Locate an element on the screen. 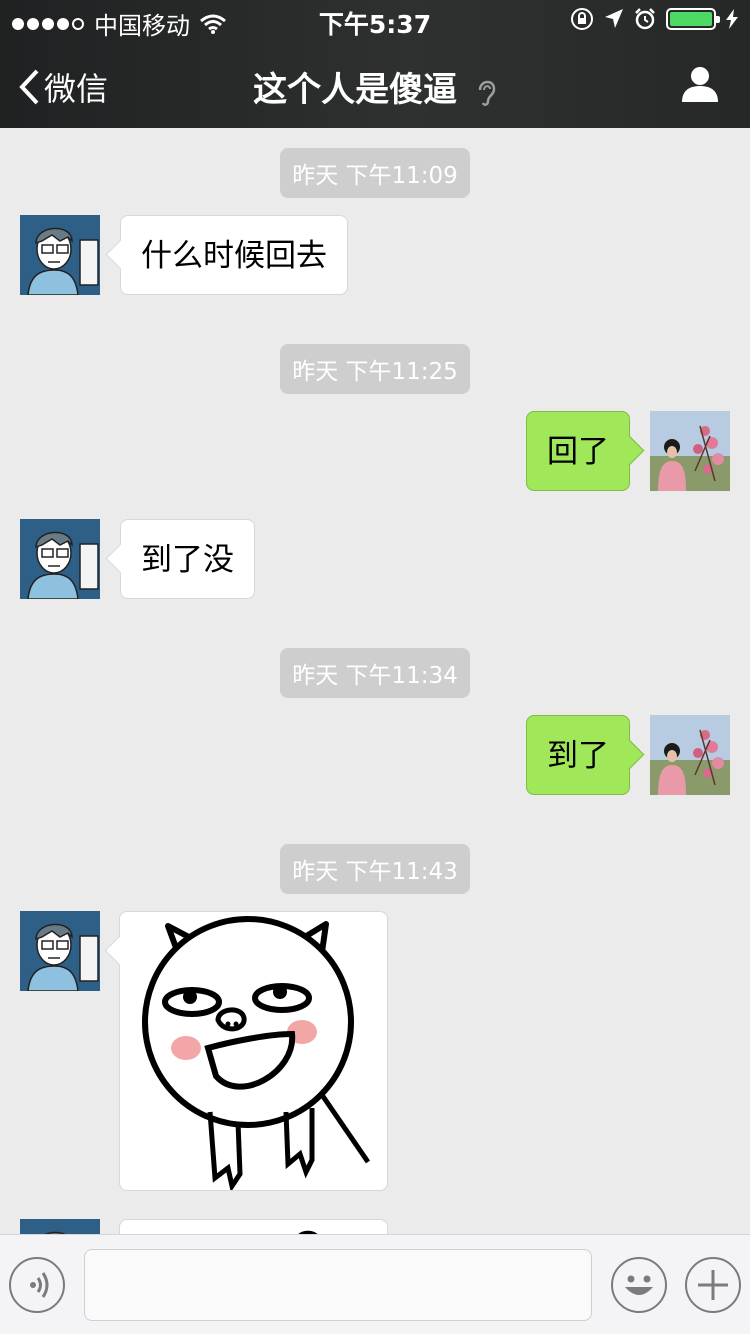 This screenshot has height=1334, width=750. input-bar is located at coordinates (375, 1284).